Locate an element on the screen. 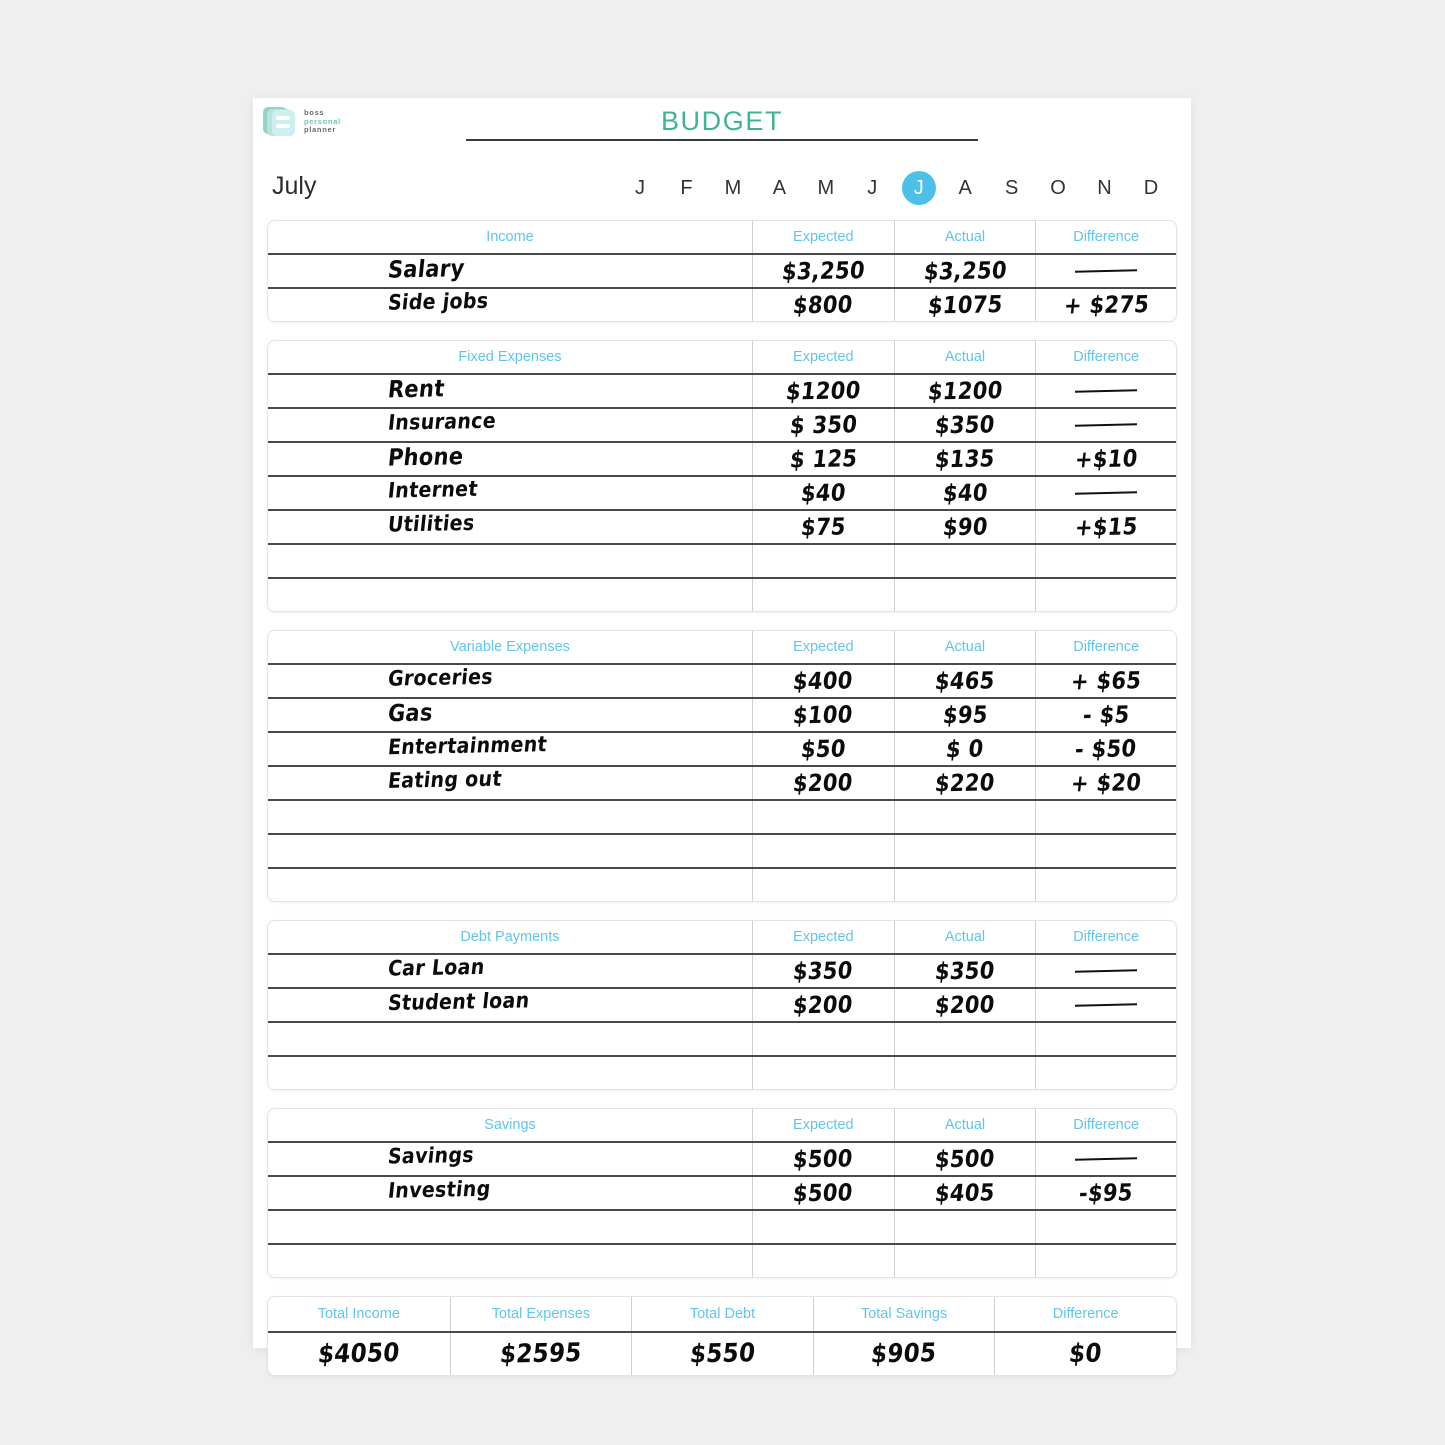 This screenshot has height=1445, width=1445. row-expected-cell: $400 is located at coordinates (822, 681).